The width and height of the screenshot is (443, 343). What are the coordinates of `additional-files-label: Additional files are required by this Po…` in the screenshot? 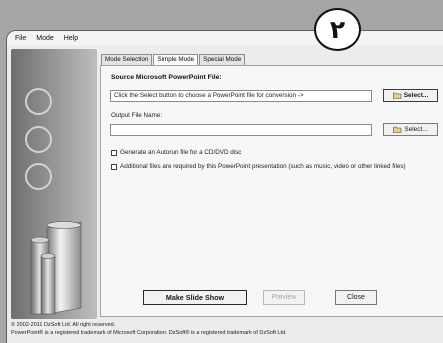 It's located at (263, 166).